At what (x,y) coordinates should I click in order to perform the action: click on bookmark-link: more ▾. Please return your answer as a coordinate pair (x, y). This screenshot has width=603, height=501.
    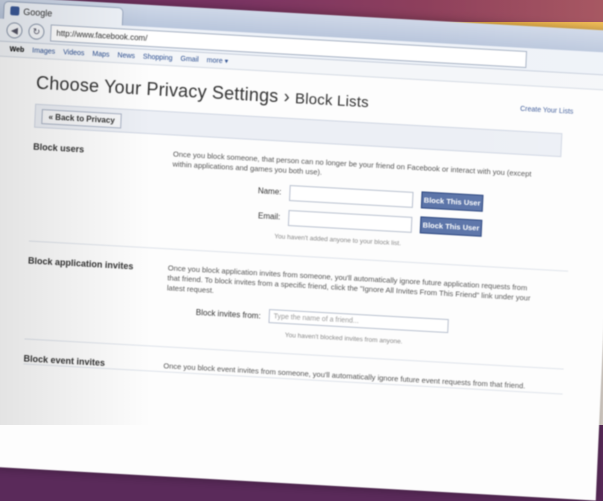
    Looking at the image, I should click on (218, 60).